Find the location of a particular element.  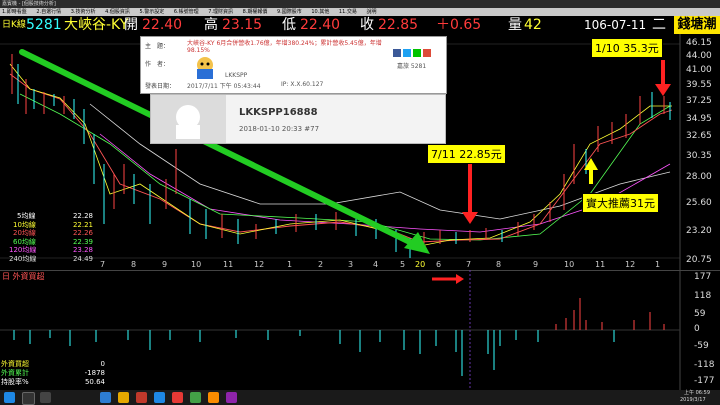

date-axis-label: 5 is located at coordinates (403, 264).